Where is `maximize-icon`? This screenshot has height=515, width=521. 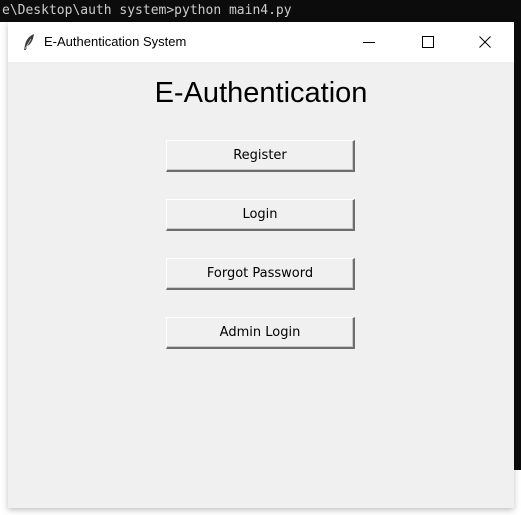 maximize-icon is located at coordinates (428, 42).